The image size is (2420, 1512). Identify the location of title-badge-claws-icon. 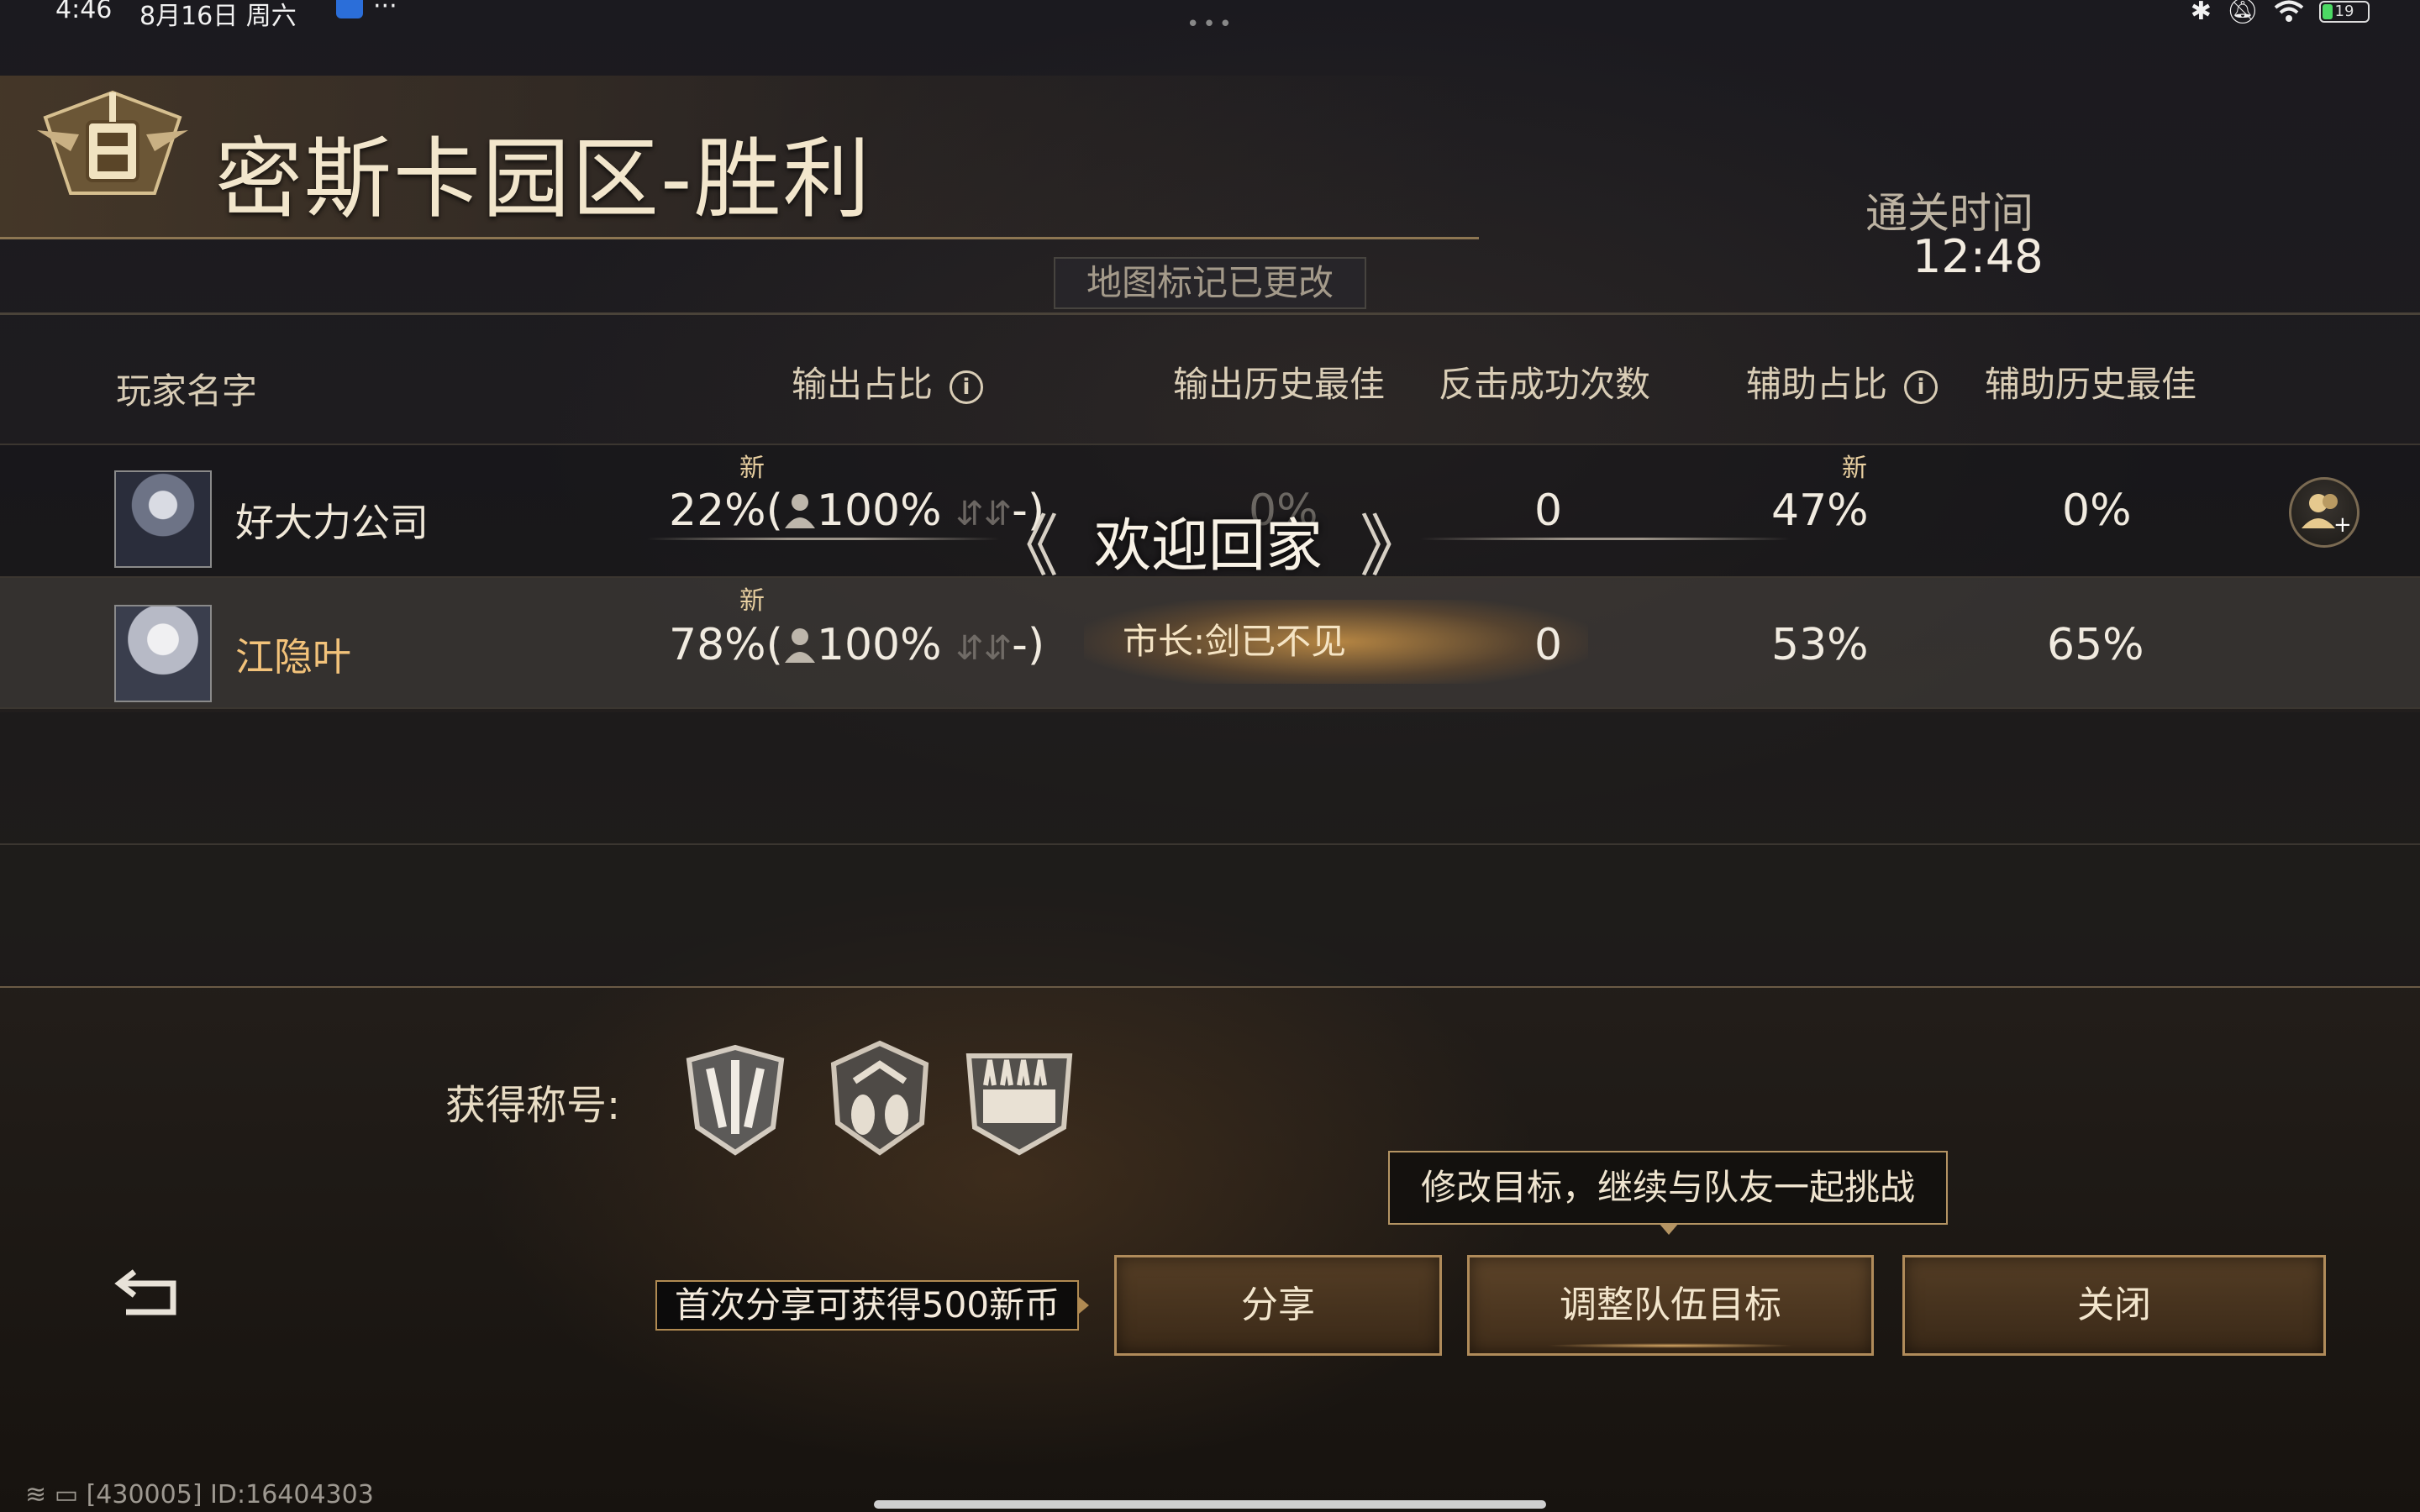
(735, 1098).